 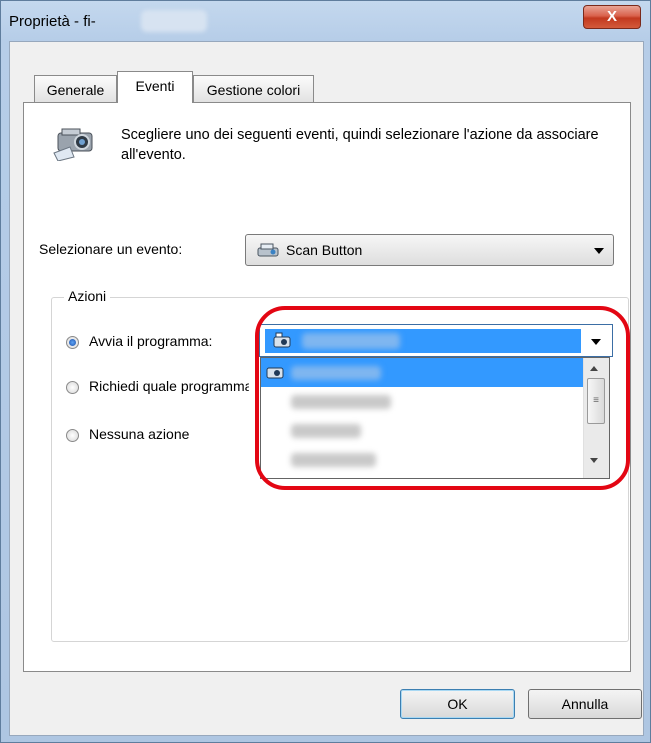 What do you see at coordinates (150, 341) in the screenshot?
I see `radio-avvia-programma-label: Avvia il programma:` at bounding box center [150, 341].